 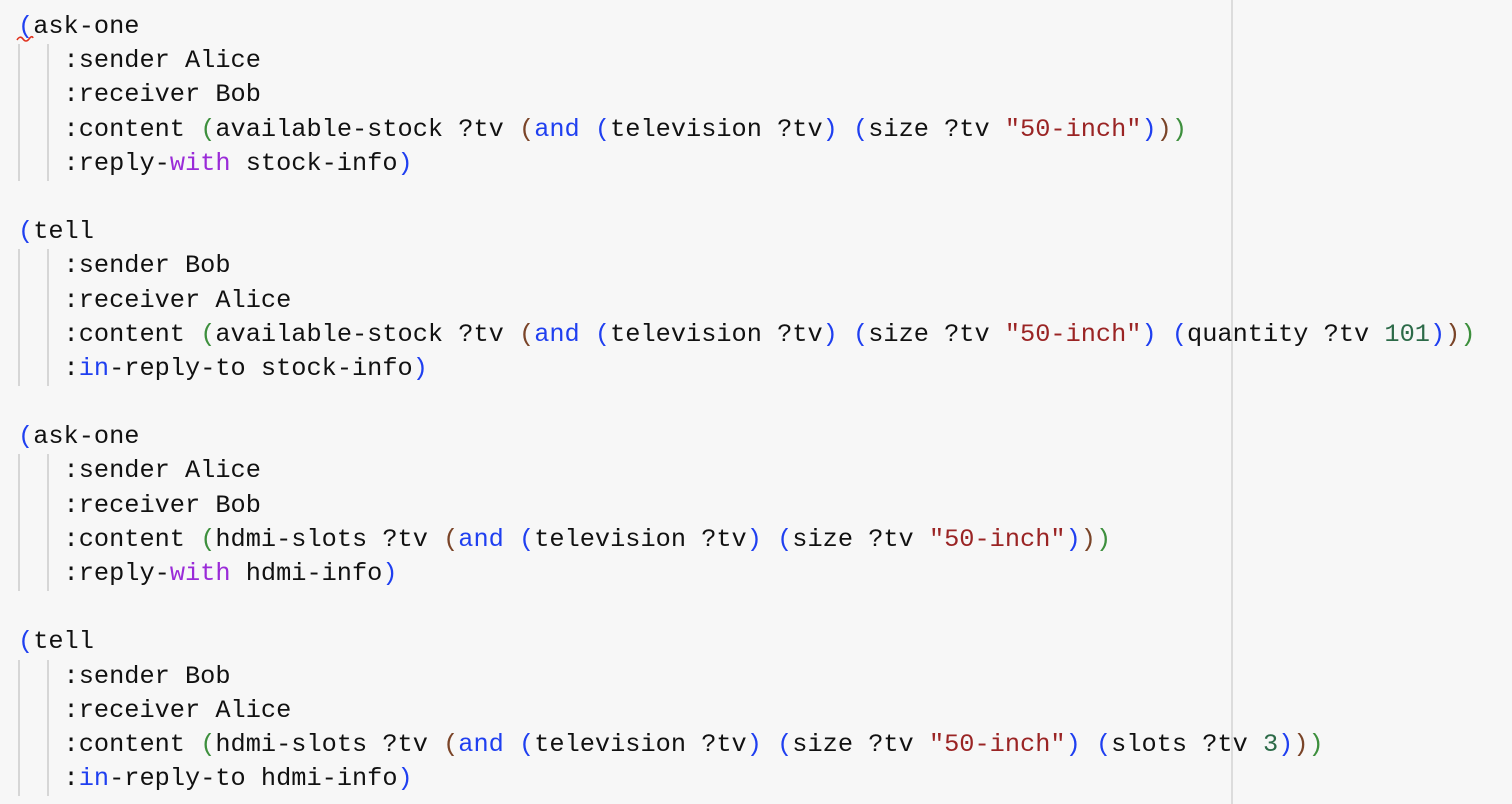 I want to click on code-line: :reply-with stock-info), so click(x=756, y=163).